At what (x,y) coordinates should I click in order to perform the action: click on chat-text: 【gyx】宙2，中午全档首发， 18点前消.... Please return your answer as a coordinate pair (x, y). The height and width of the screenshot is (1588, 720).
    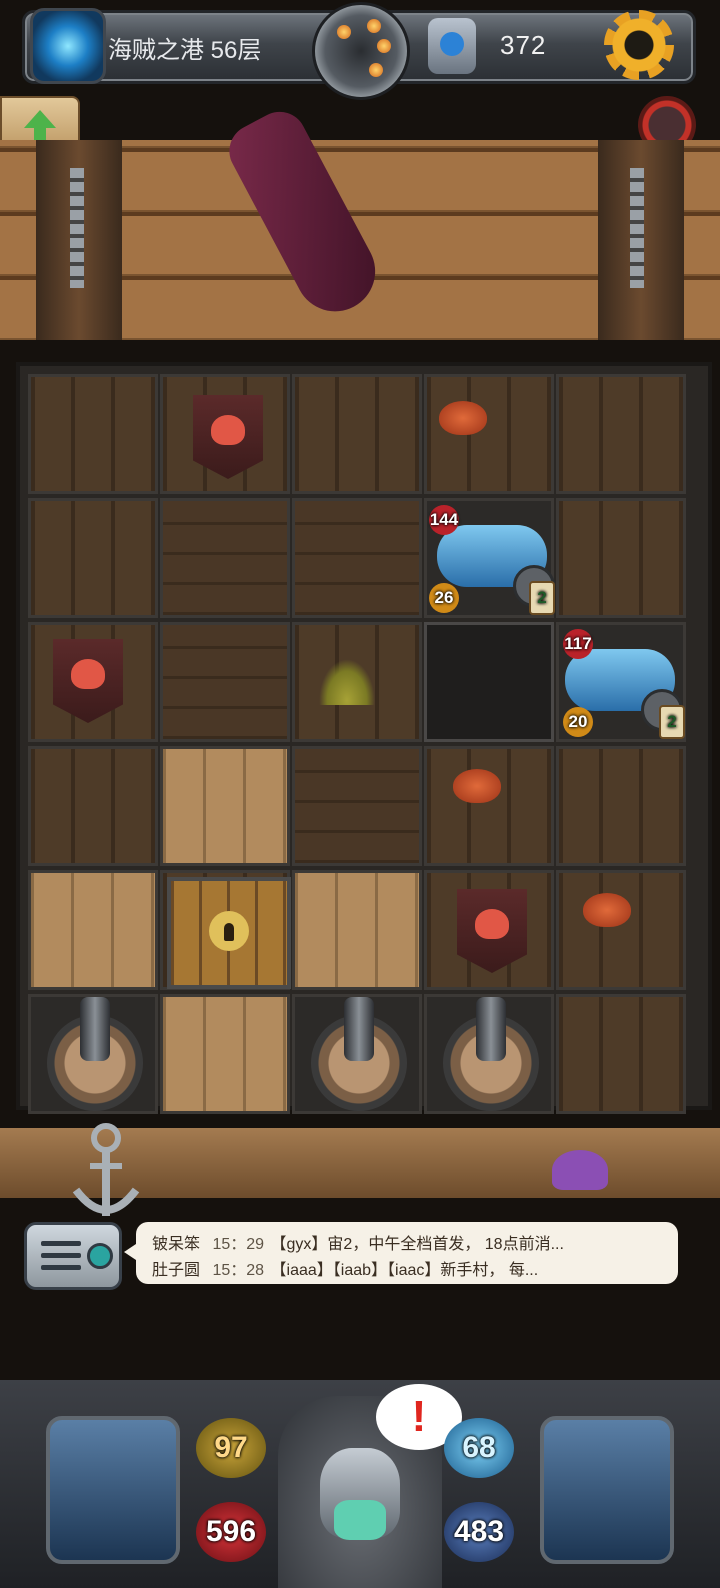
    Looking at the image, I should click on (417, 1244).